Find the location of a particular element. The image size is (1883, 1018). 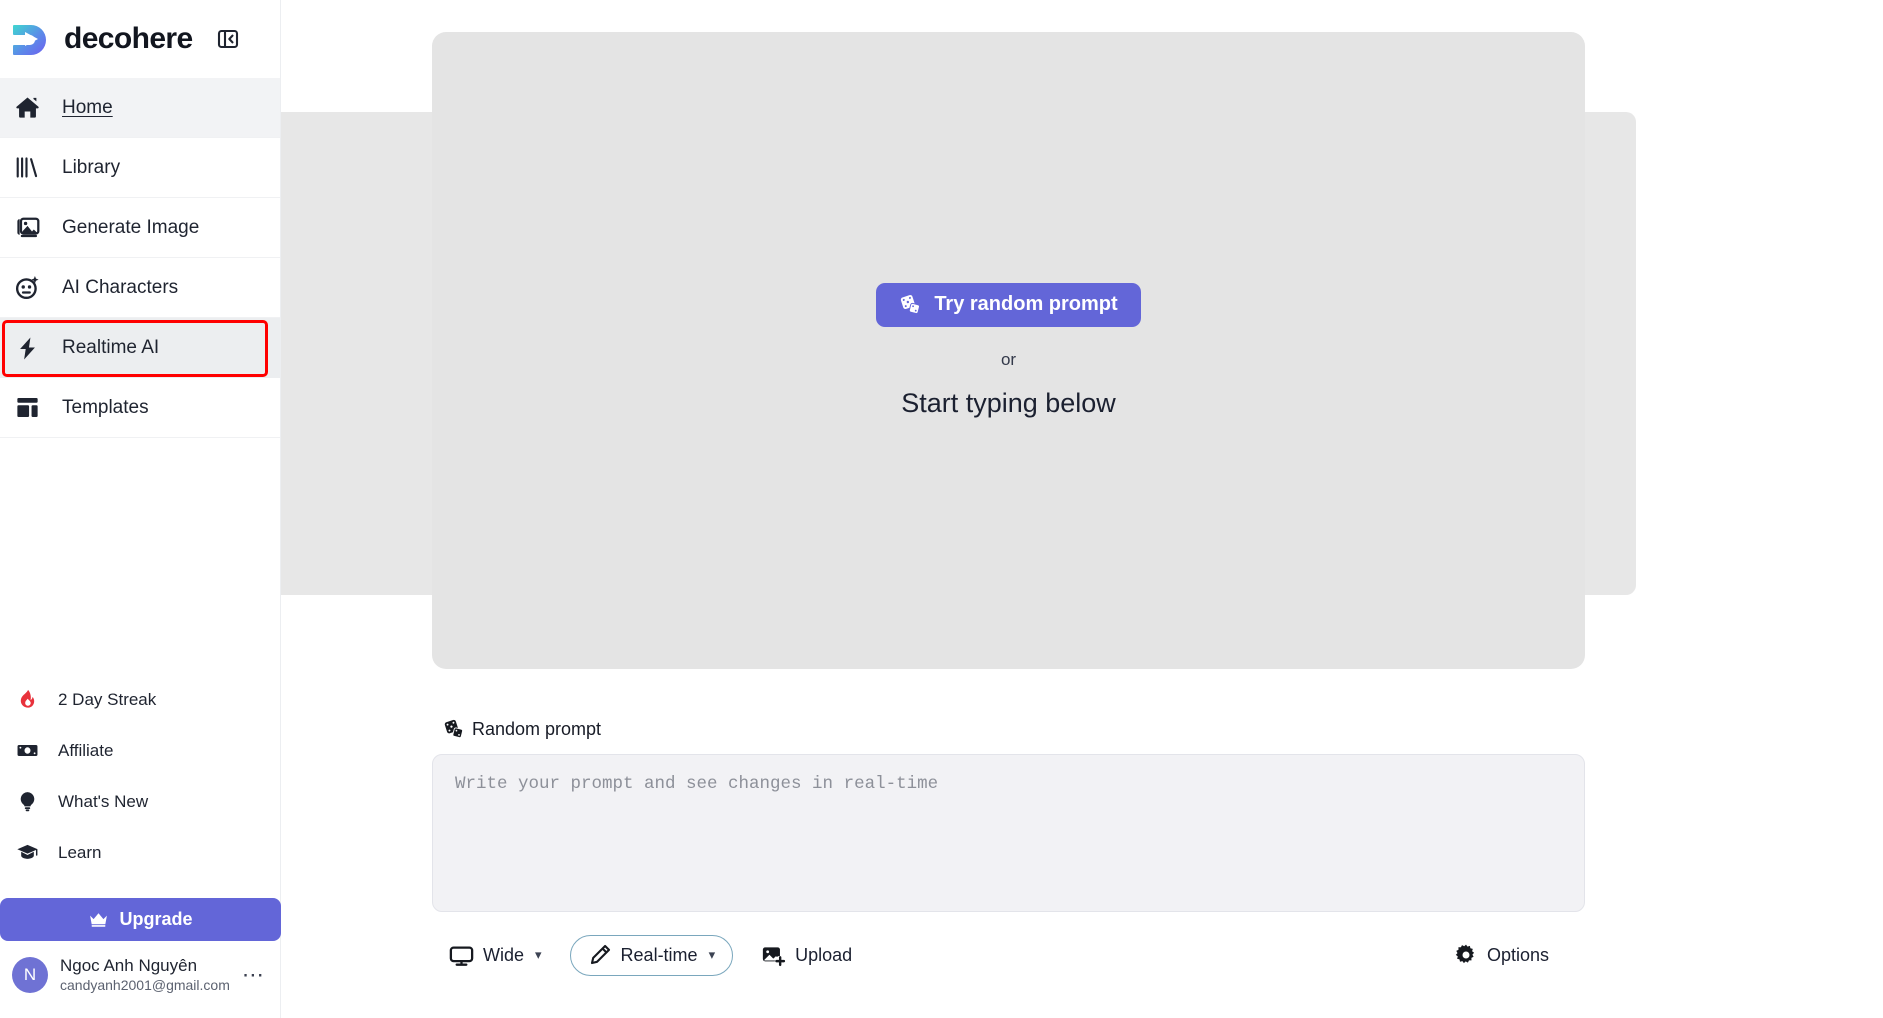

sidebar-item-label: Realtime AI is located at coordinates (111, 347).